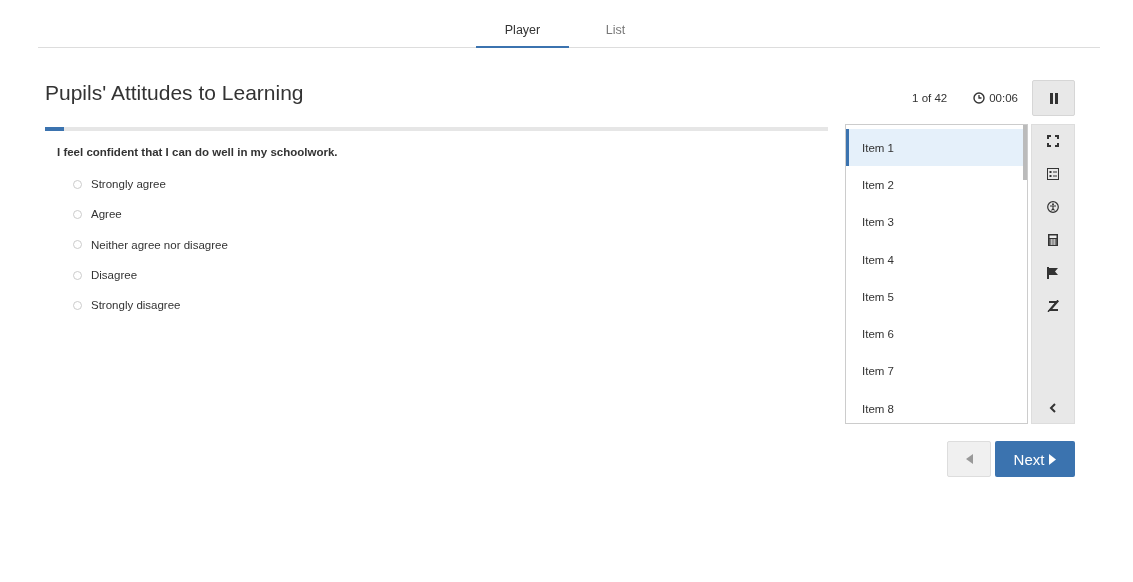 The height and width of the screenshot is (582, 1133). Describe the element at coordinates (114, 275) in the screenshot. I see `option-label: Disagree` at that location.